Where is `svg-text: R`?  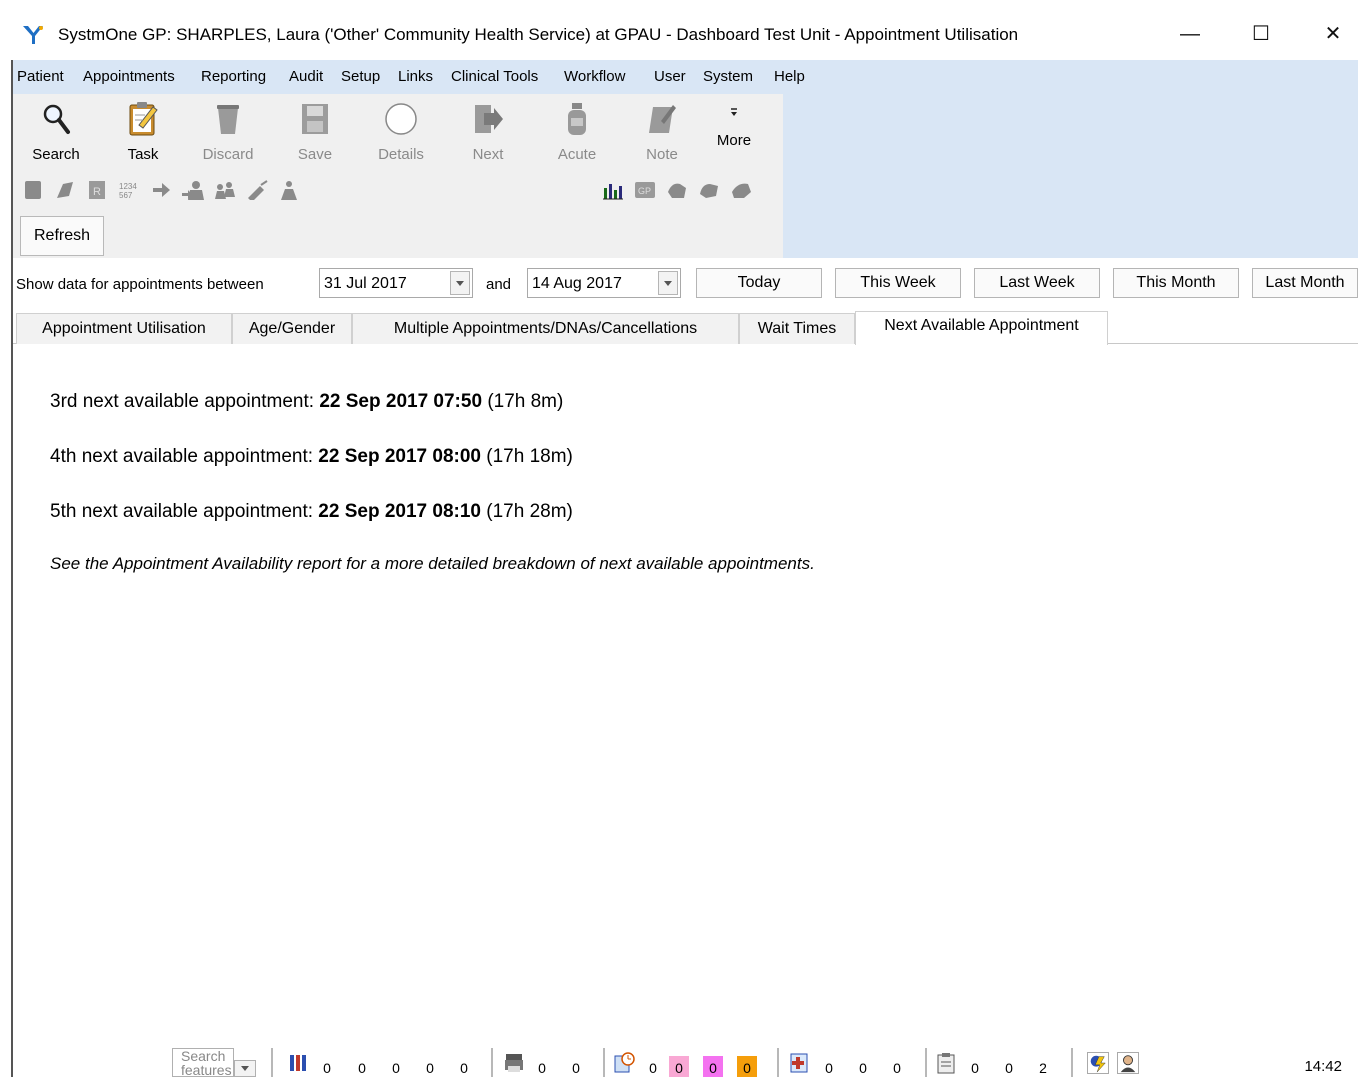 svg-text: R is located at coordinates (97, 192).